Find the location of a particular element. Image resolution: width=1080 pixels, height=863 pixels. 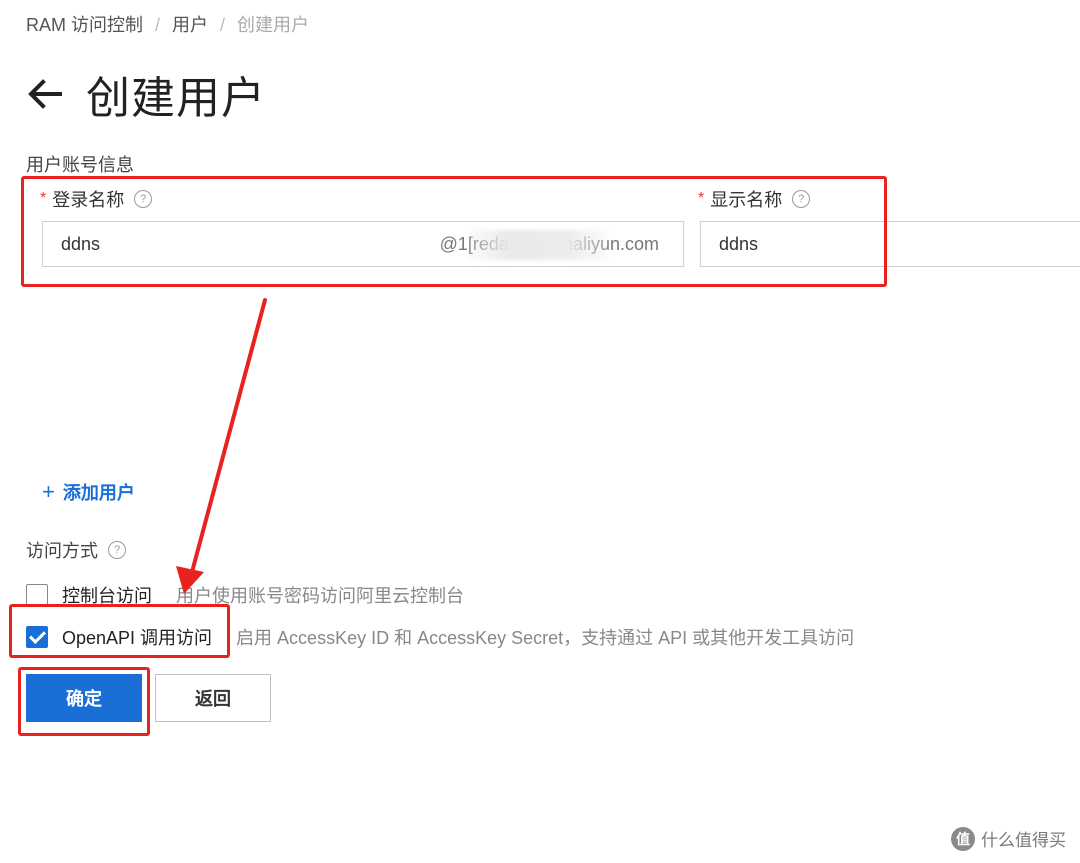

help-icon: ? is located at coordinates (117, 550).